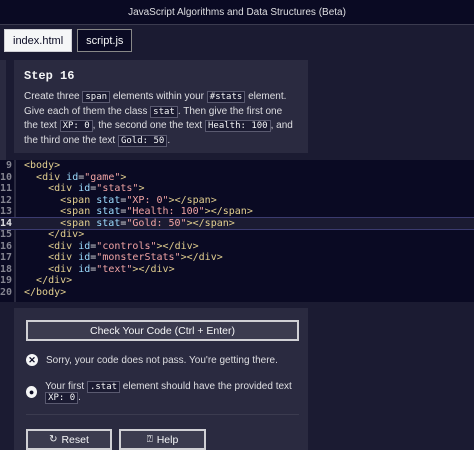  I want to click on help-button: ⍰ Help, so click(162, 439).